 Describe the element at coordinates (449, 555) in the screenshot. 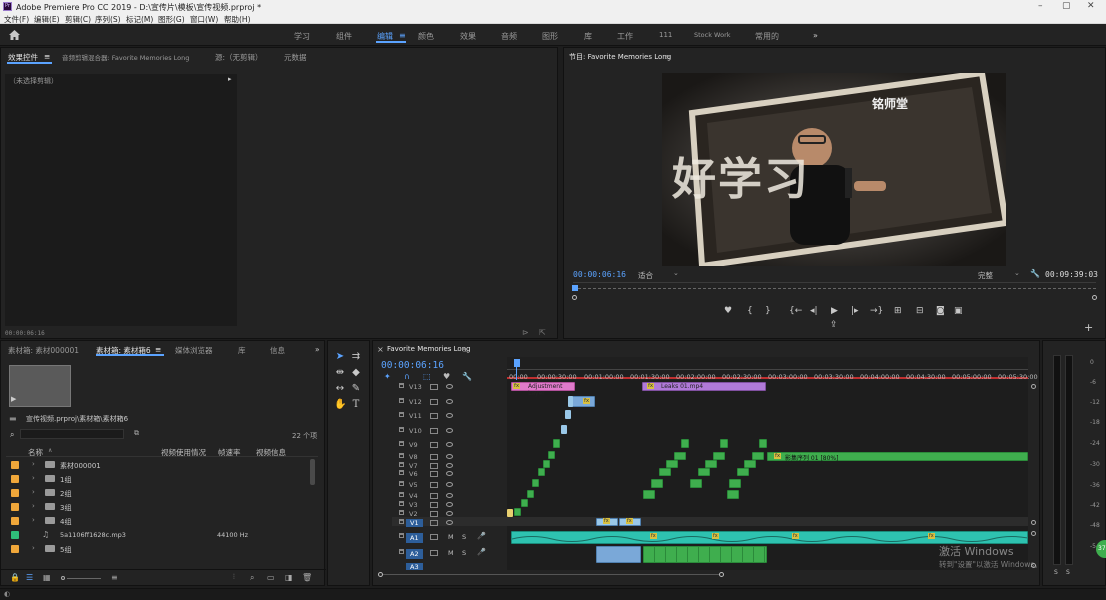

I see `track-header-a2: A2 M S 🎤` at that location.